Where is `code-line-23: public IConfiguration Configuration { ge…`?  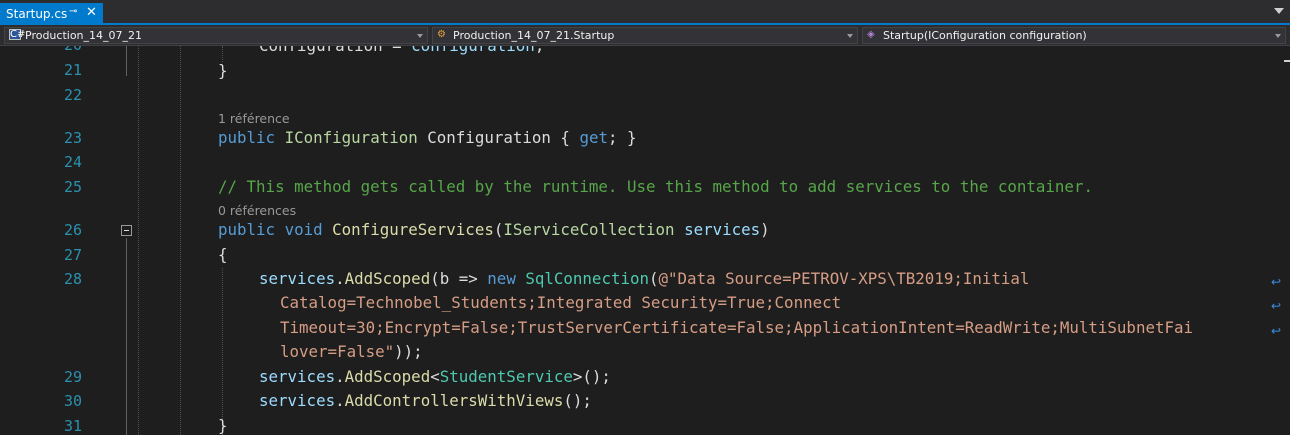 code-line-23: public IConfiguration Configuration { ge… is located at coordinates (427, 137).